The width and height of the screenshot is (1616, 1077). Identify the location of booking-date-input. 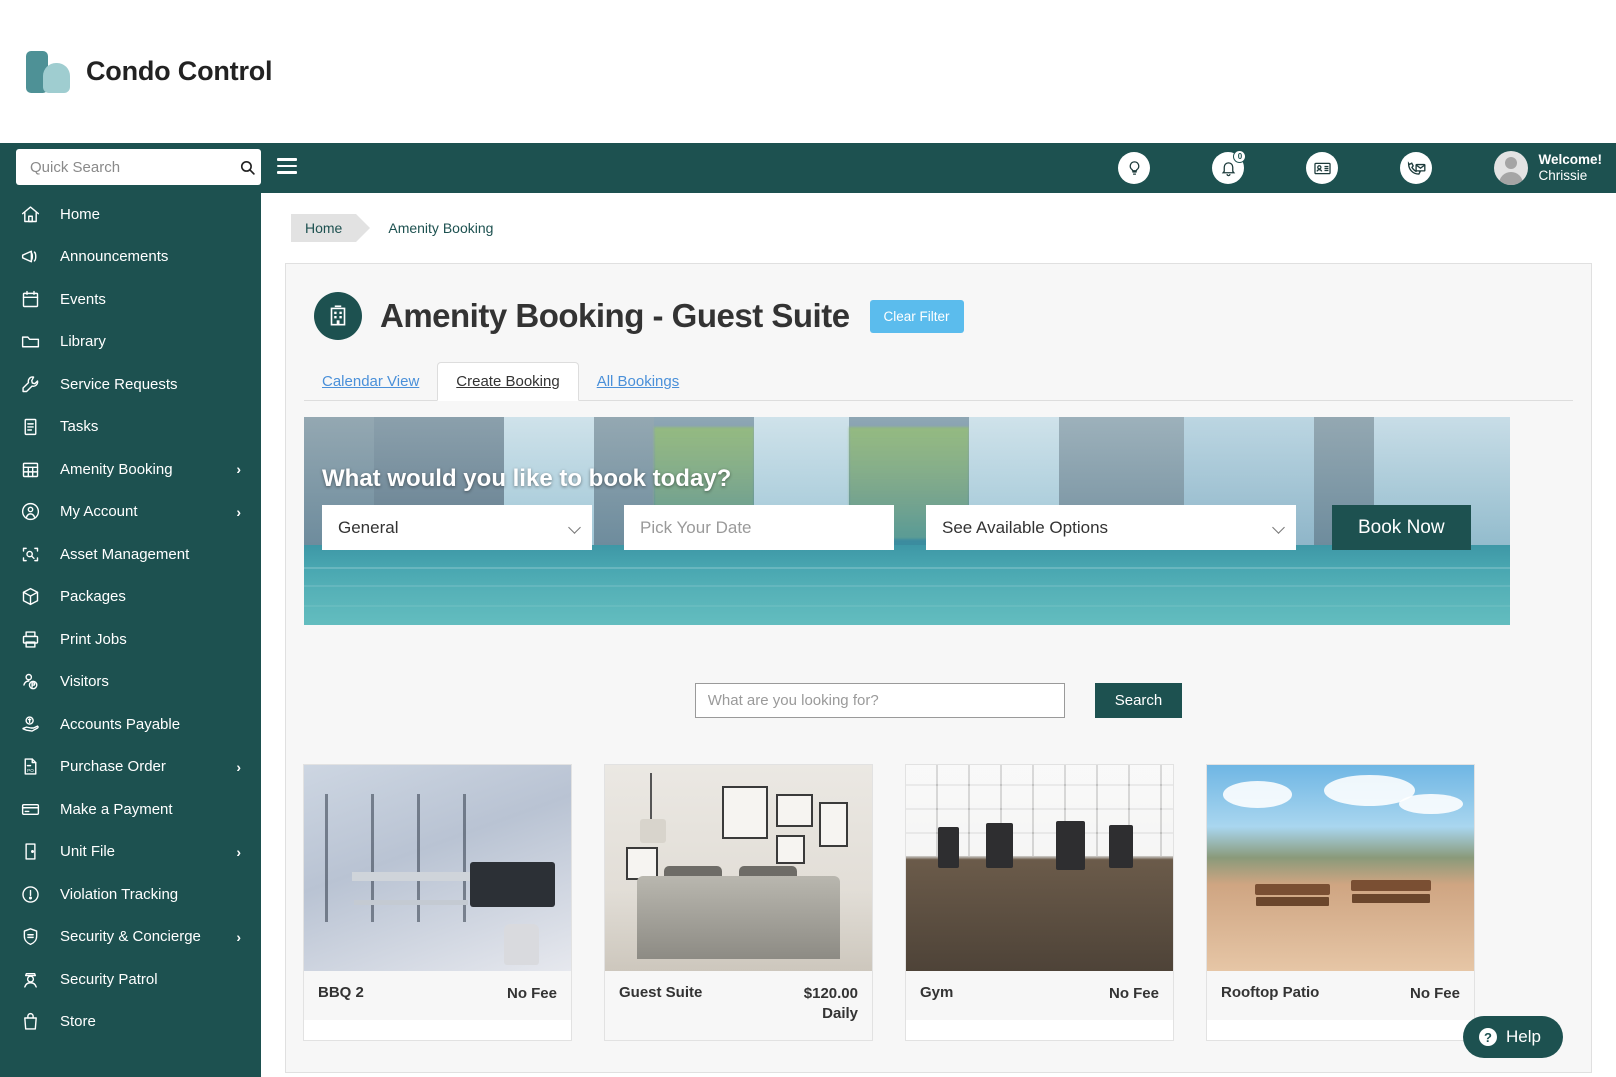
(759, 527).